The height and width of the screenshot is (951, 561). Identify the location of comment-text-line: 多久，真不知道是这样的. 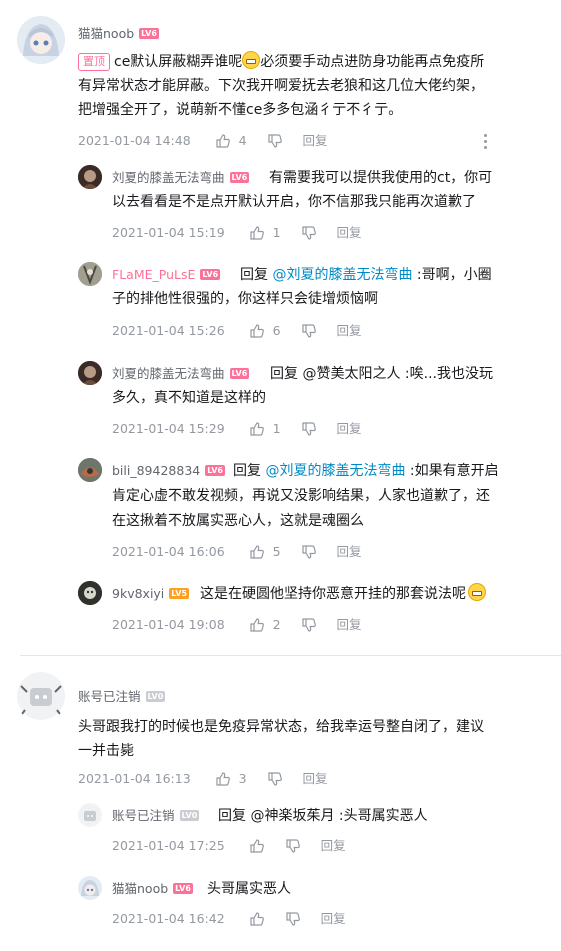
(189, 398).